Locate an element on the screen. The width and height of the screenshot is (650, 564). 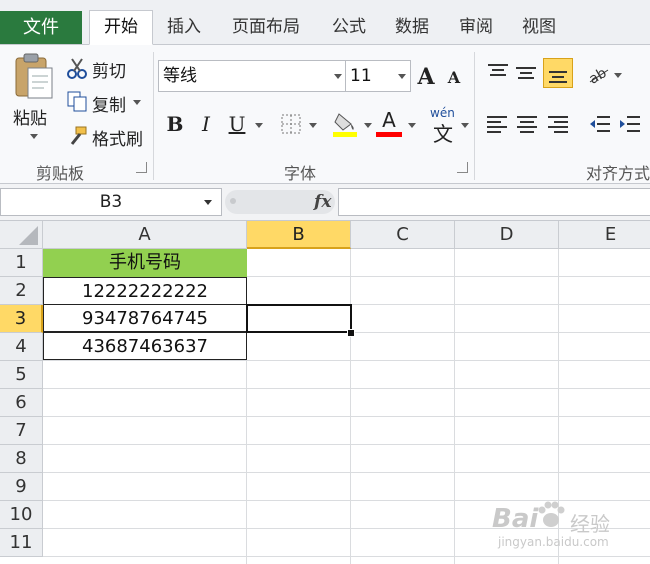
fill-color-icon is located at coordinates (346, 124).